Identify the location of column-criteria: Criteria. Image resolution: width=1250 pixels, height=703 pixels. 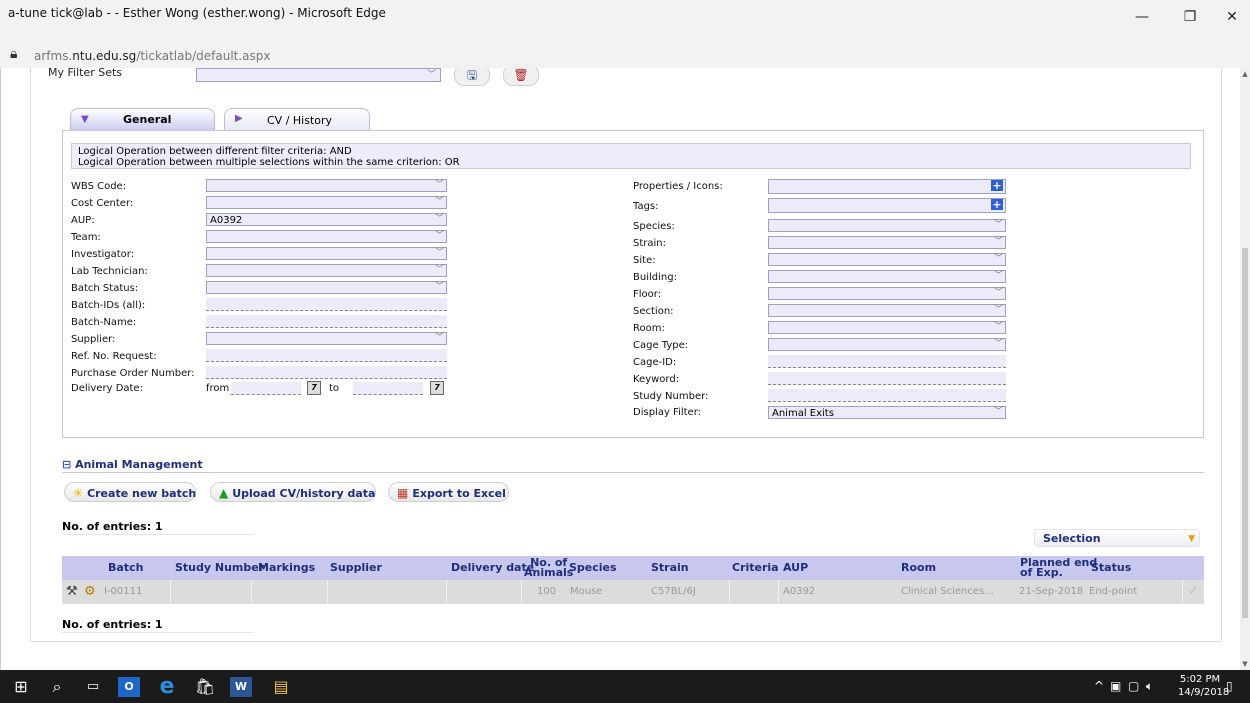
(755, 568).